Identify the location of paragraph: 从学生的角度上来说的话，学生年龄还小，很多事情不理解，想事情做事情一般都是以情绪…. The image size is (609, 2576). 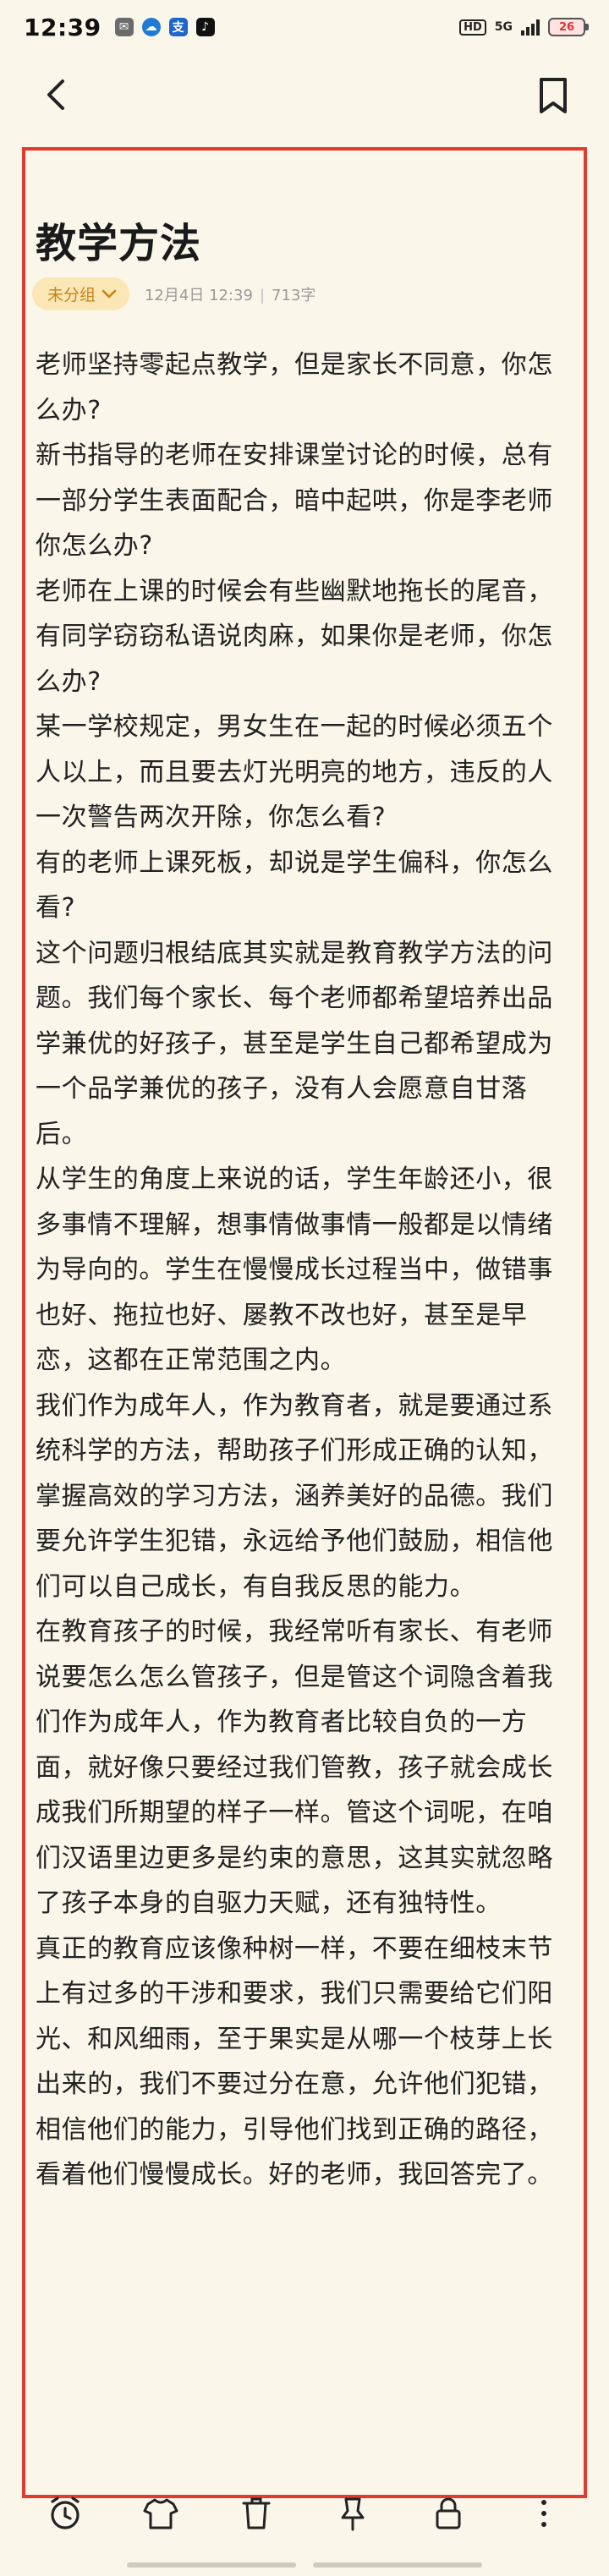
(294, 1270).